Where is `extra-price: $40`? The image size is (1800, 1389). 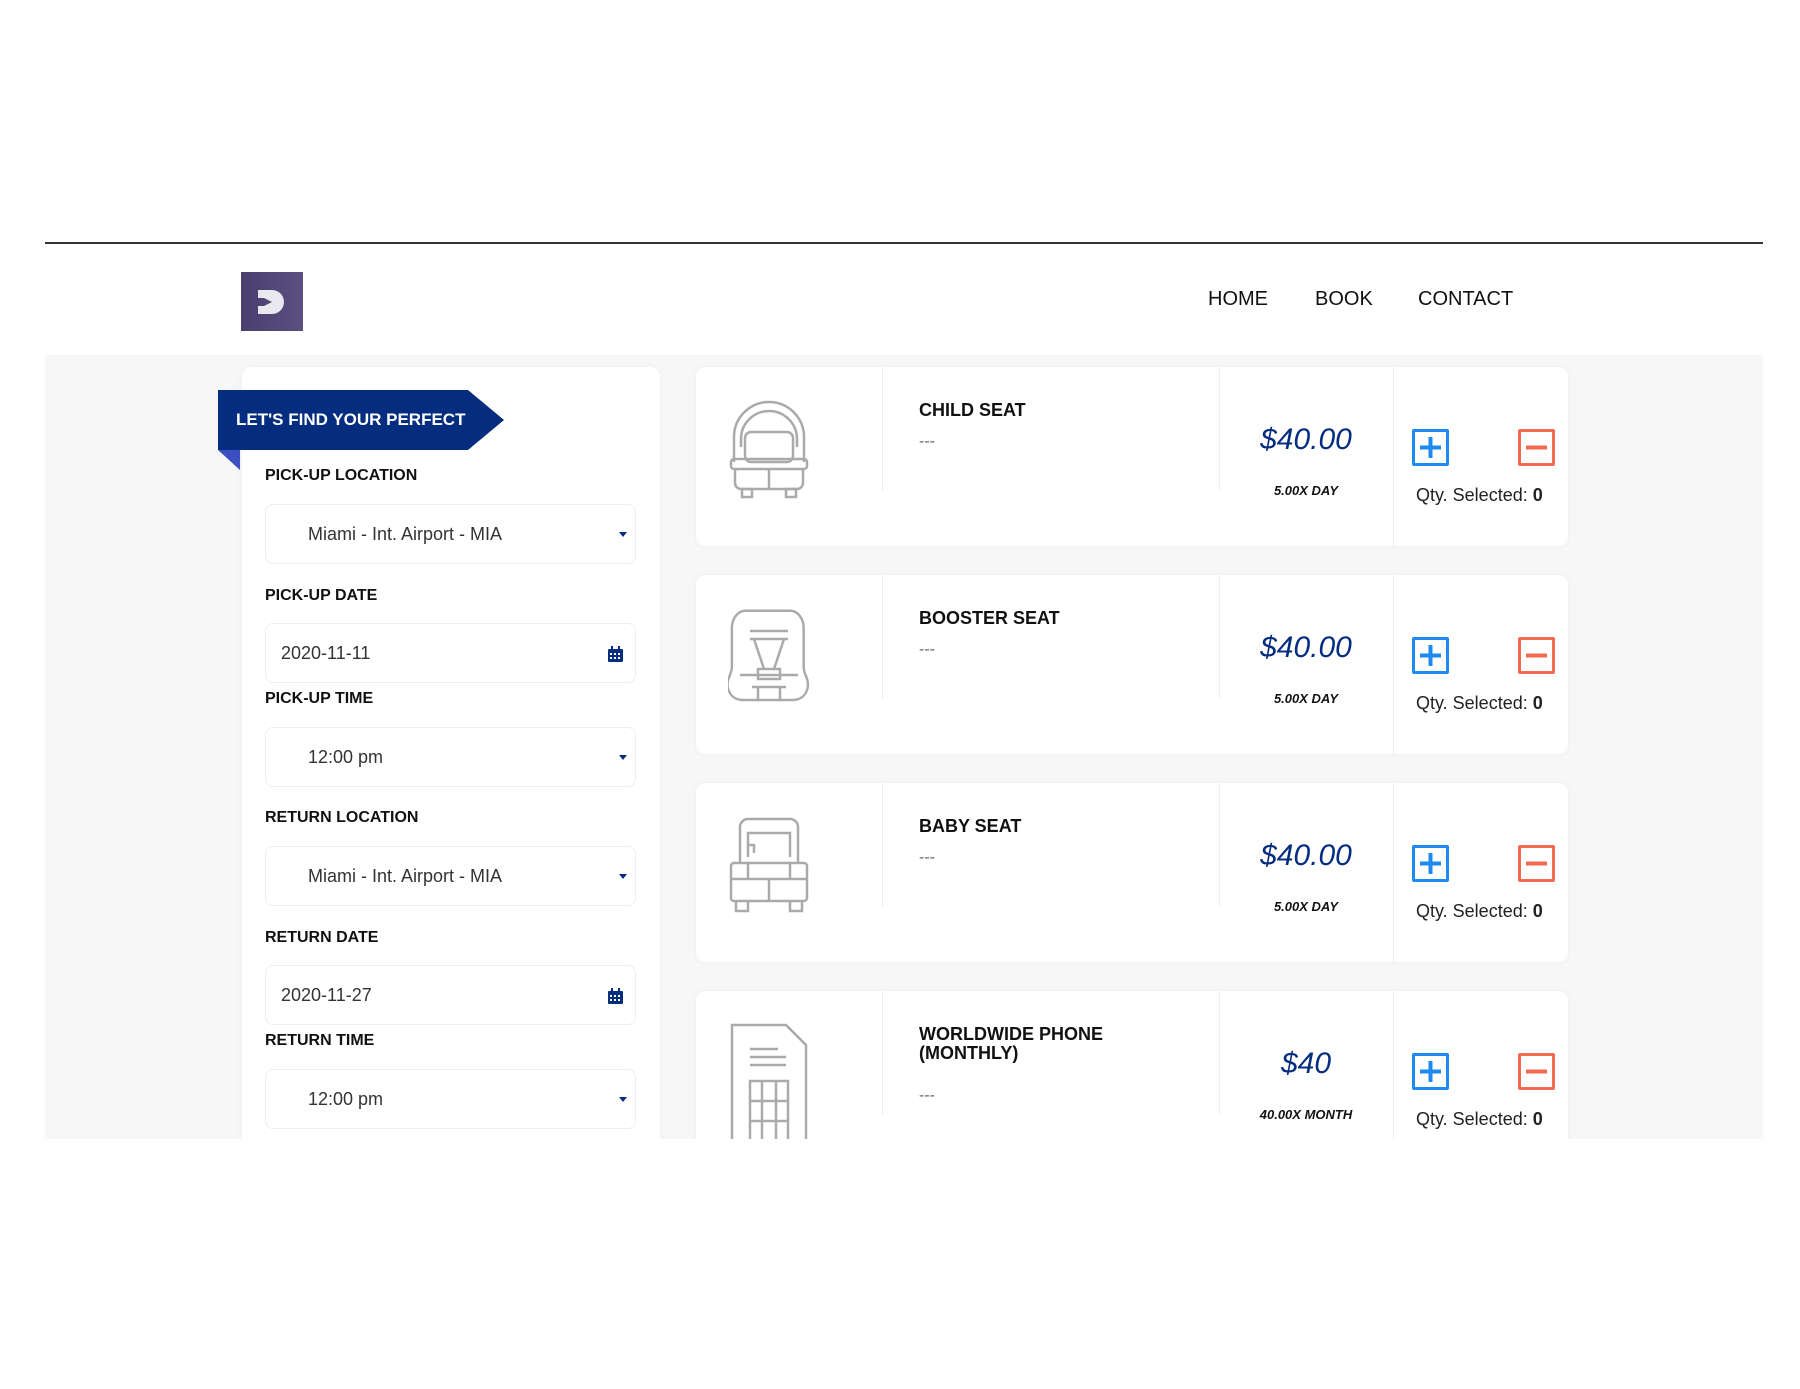 extra-price: $40 is located at coordinates (1306, 1063).